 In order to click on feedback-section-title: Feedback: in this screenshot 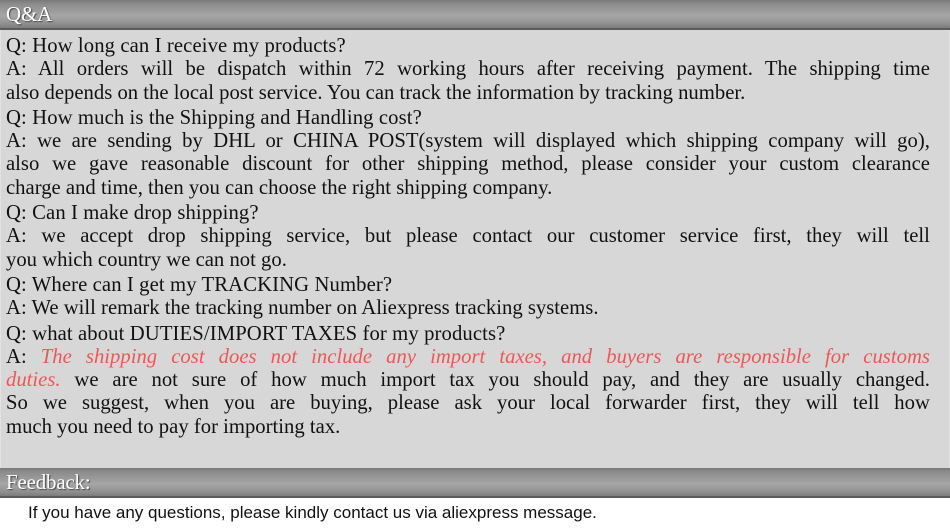, I will do `click(48, 482)`.